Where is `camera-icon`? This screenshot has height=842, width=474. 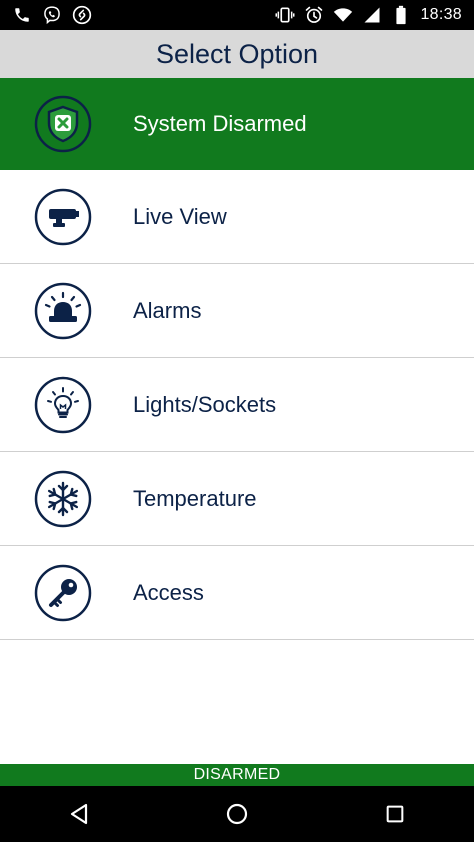
camera-icon is located at coordinates (63, 217).